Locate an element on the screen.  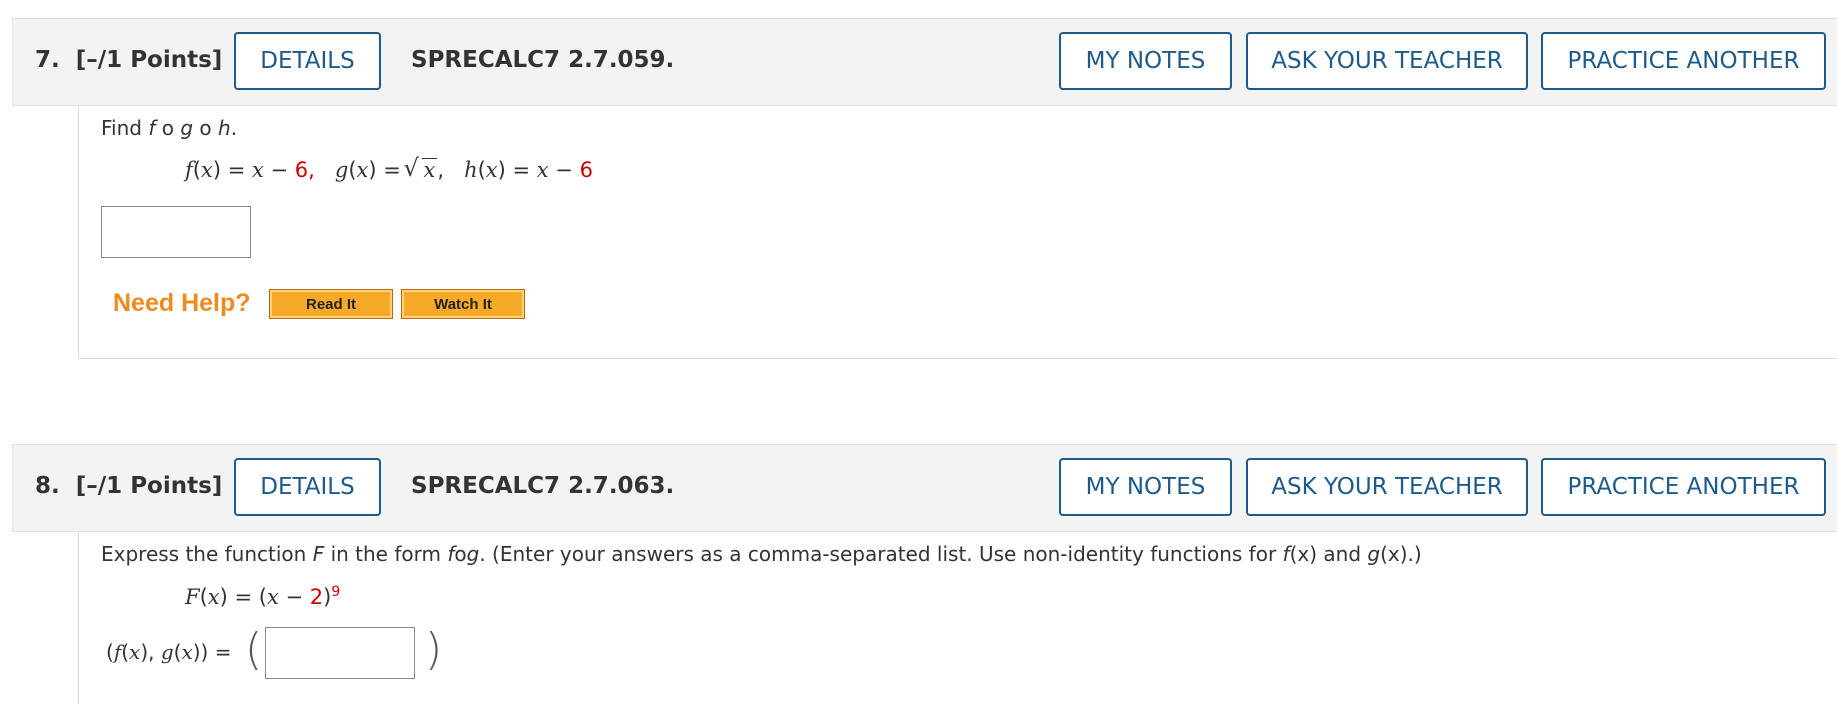
watch-it-button: Watch It is located at coordinates (463, 304).